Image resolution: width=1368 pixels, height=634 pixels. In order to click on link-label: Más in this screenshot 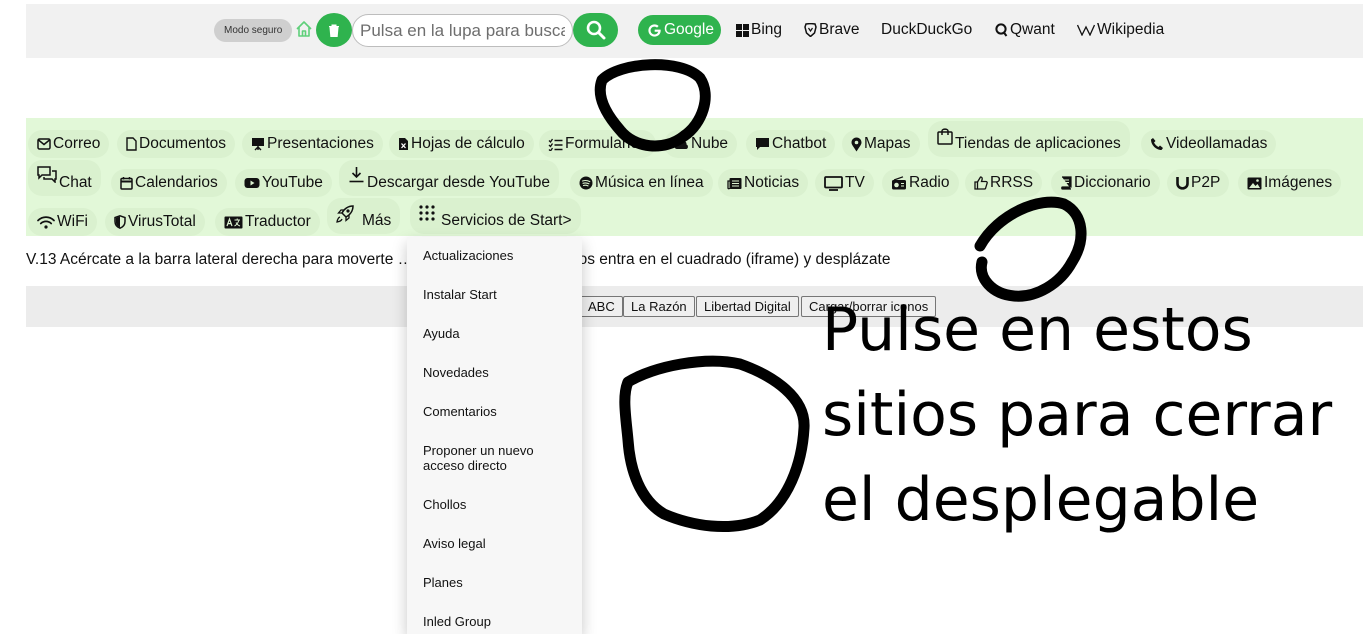, I will do `click(377, 220)`.